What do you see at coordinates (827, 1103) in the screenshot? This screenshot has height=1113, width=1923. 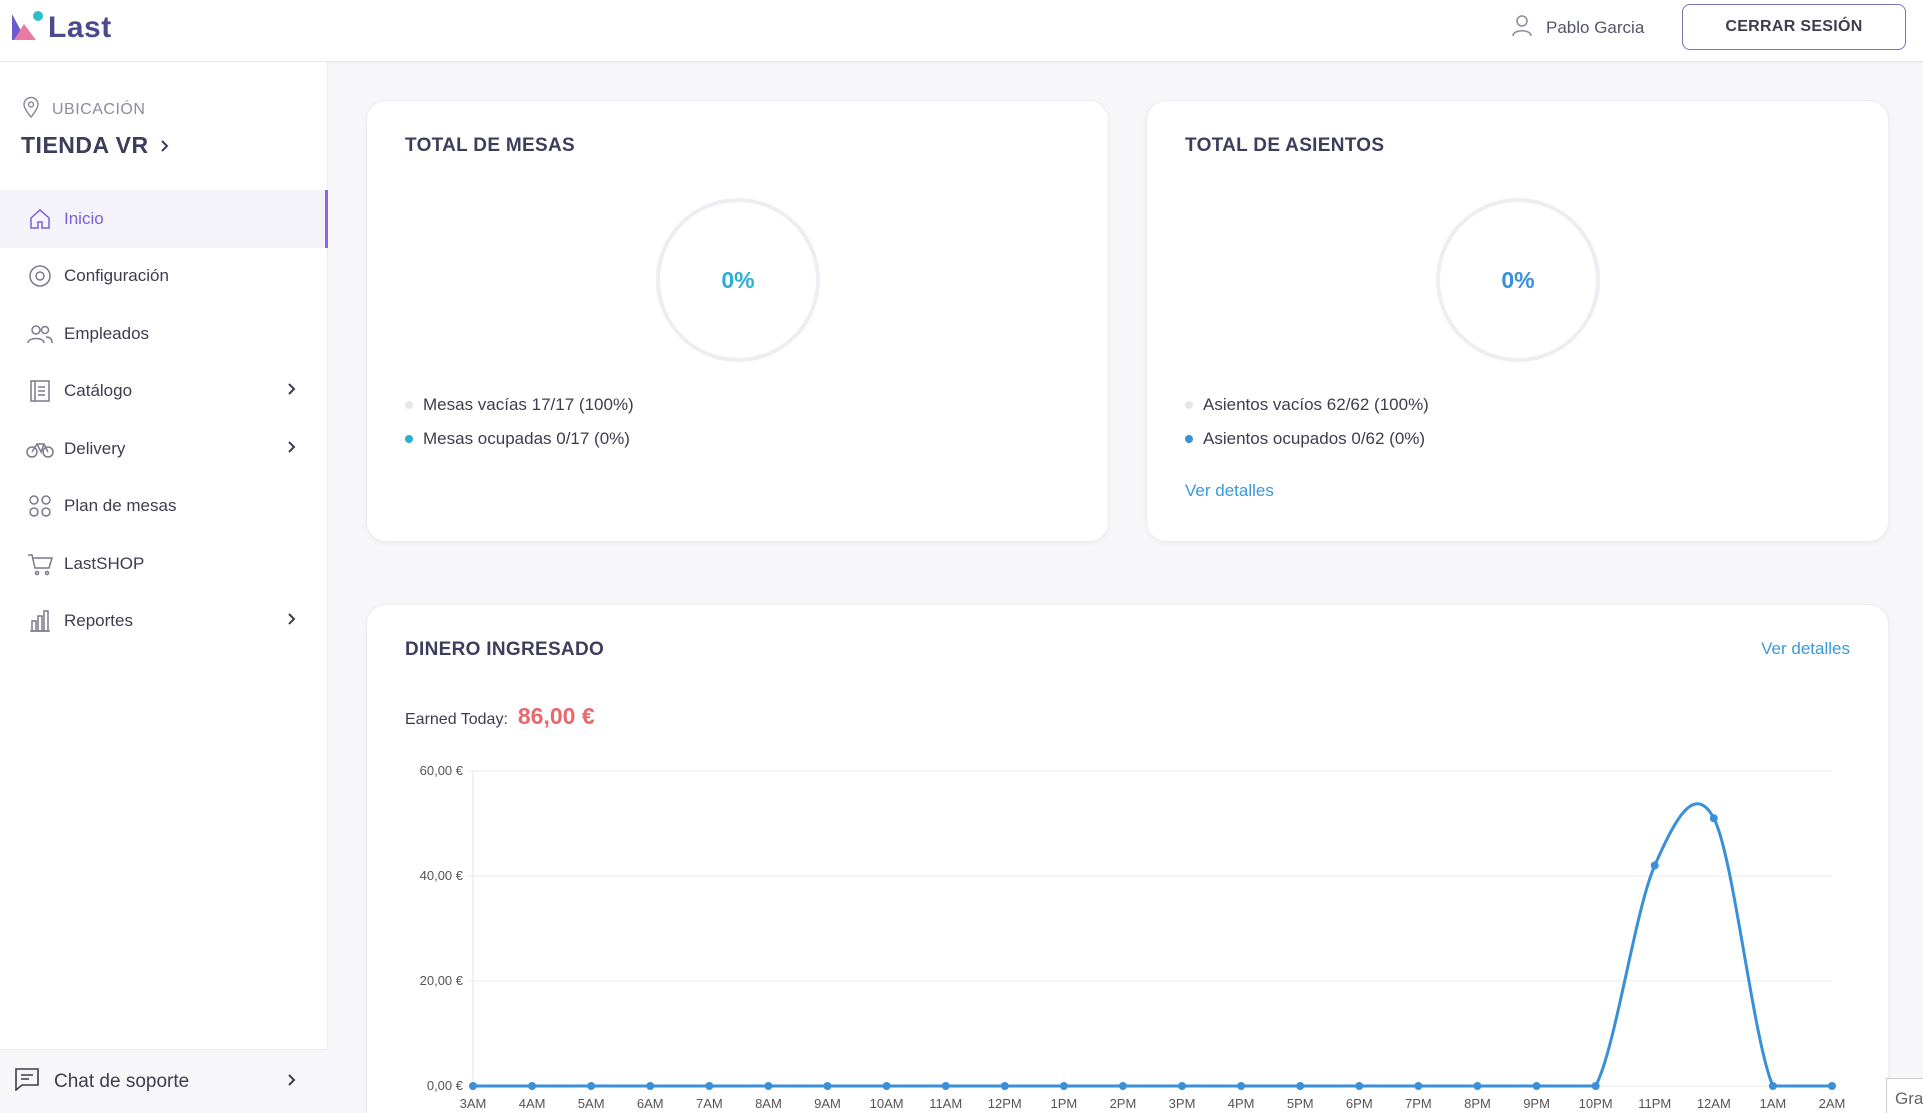 I see `x-tick-label: 9AM` at bounding box center [827, 1103].